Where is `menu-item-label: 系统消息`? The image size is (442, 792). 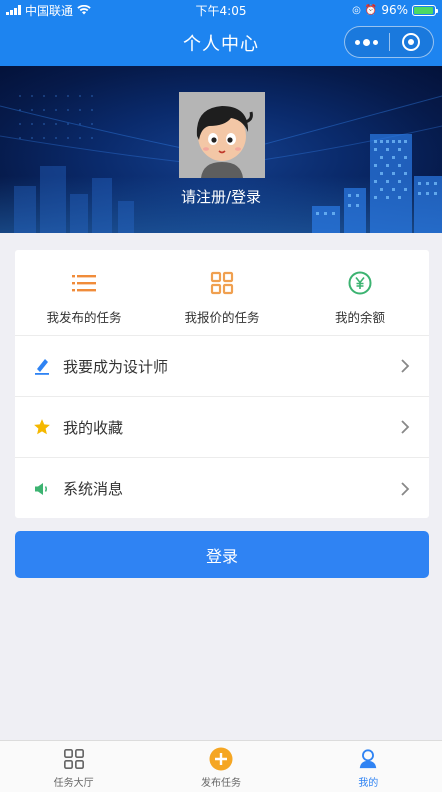 menu-item-label: 系统消息 is located at coordinates (93, 489).